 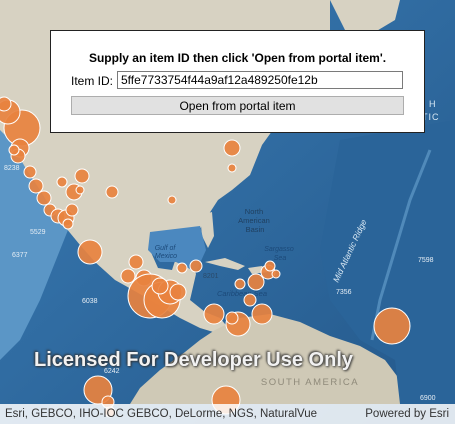 What do you see at coordinates (211, 276) in the screenshot?
I see `label-depth-8201: 8201` at bounding box center [211, 276].